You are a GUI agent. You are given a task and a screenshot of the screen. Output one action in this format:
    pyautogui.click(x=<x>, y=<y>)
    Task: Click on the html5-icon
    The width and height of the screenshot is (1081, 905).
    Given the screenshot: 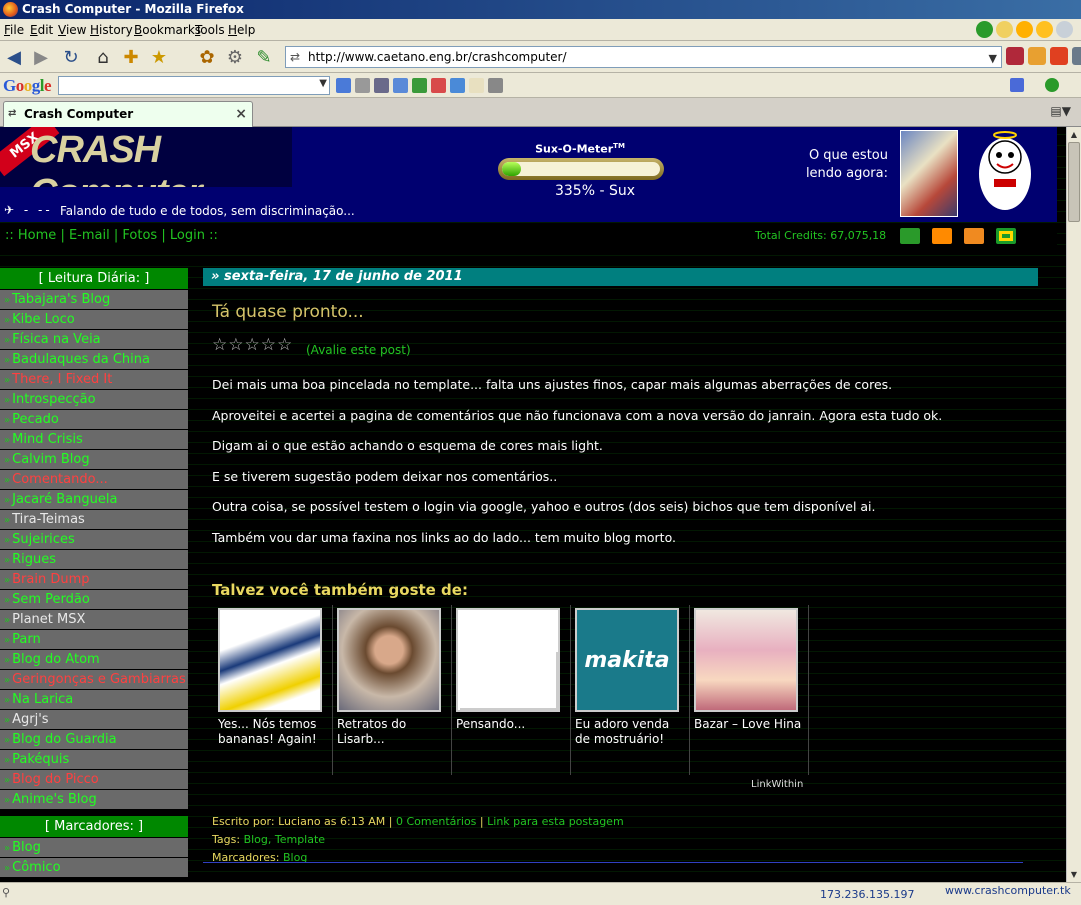 What is the action you would take?
    pyautogui.click(x=1059, y=56)
    